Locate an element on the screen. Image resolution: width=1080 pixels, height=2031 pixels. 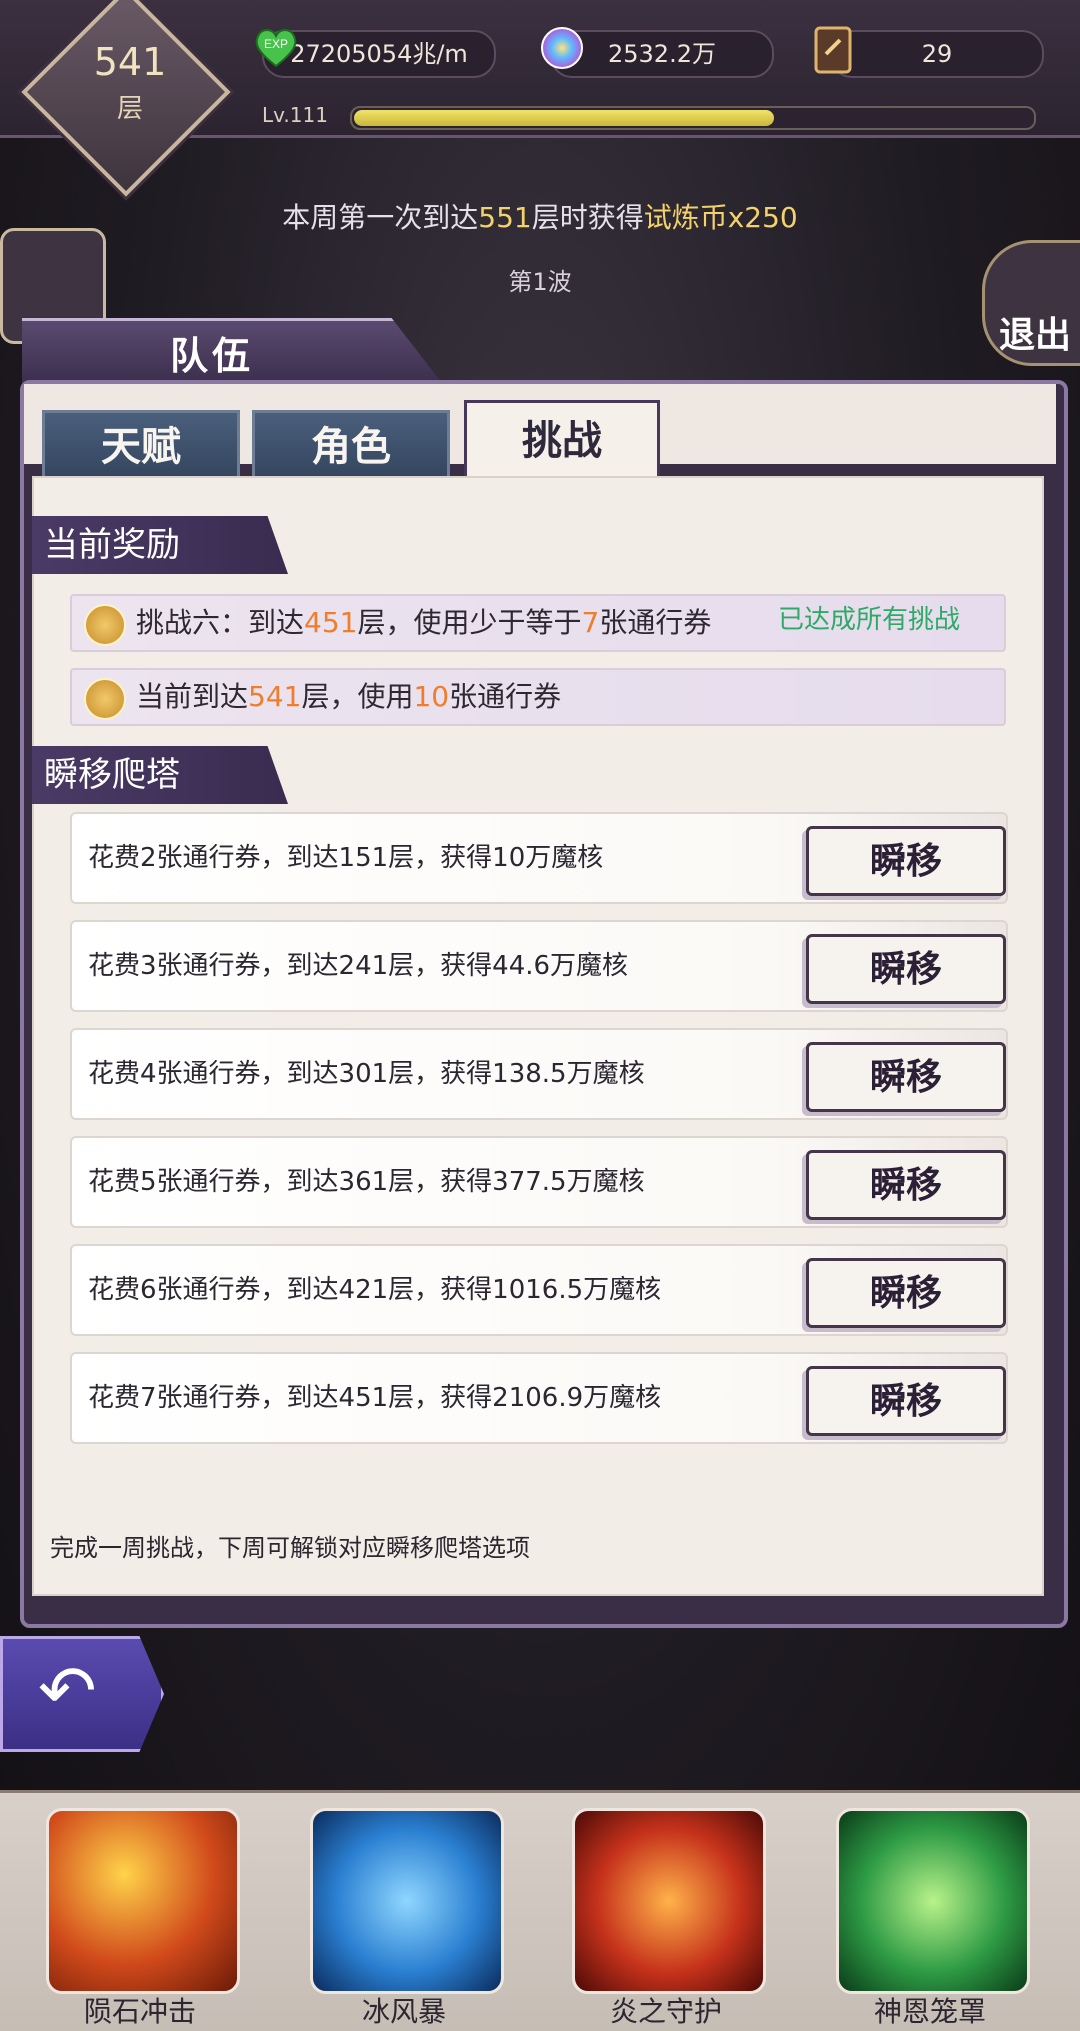
skill-flame-guard-icon is located at coordinates (669, 1901).